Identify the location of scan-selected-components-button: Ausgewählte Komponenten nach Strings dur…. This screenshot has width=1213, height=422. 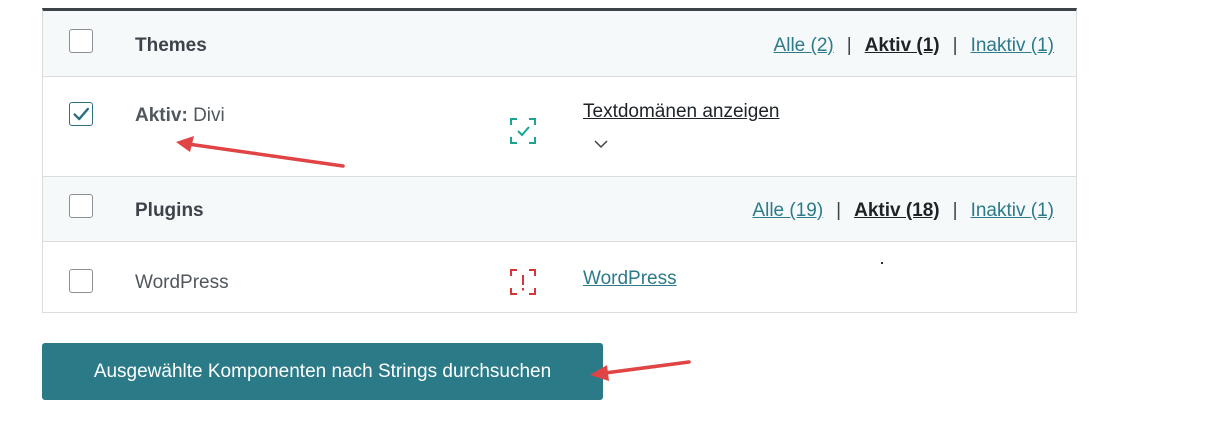
(322, 371).